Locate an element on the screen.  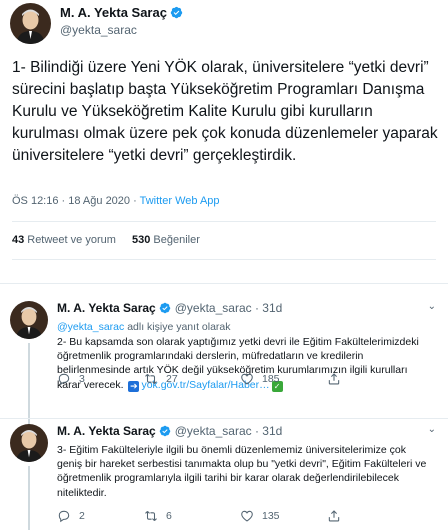
replying-mention: @yekta_sarac is located at coordinates (90, 327).